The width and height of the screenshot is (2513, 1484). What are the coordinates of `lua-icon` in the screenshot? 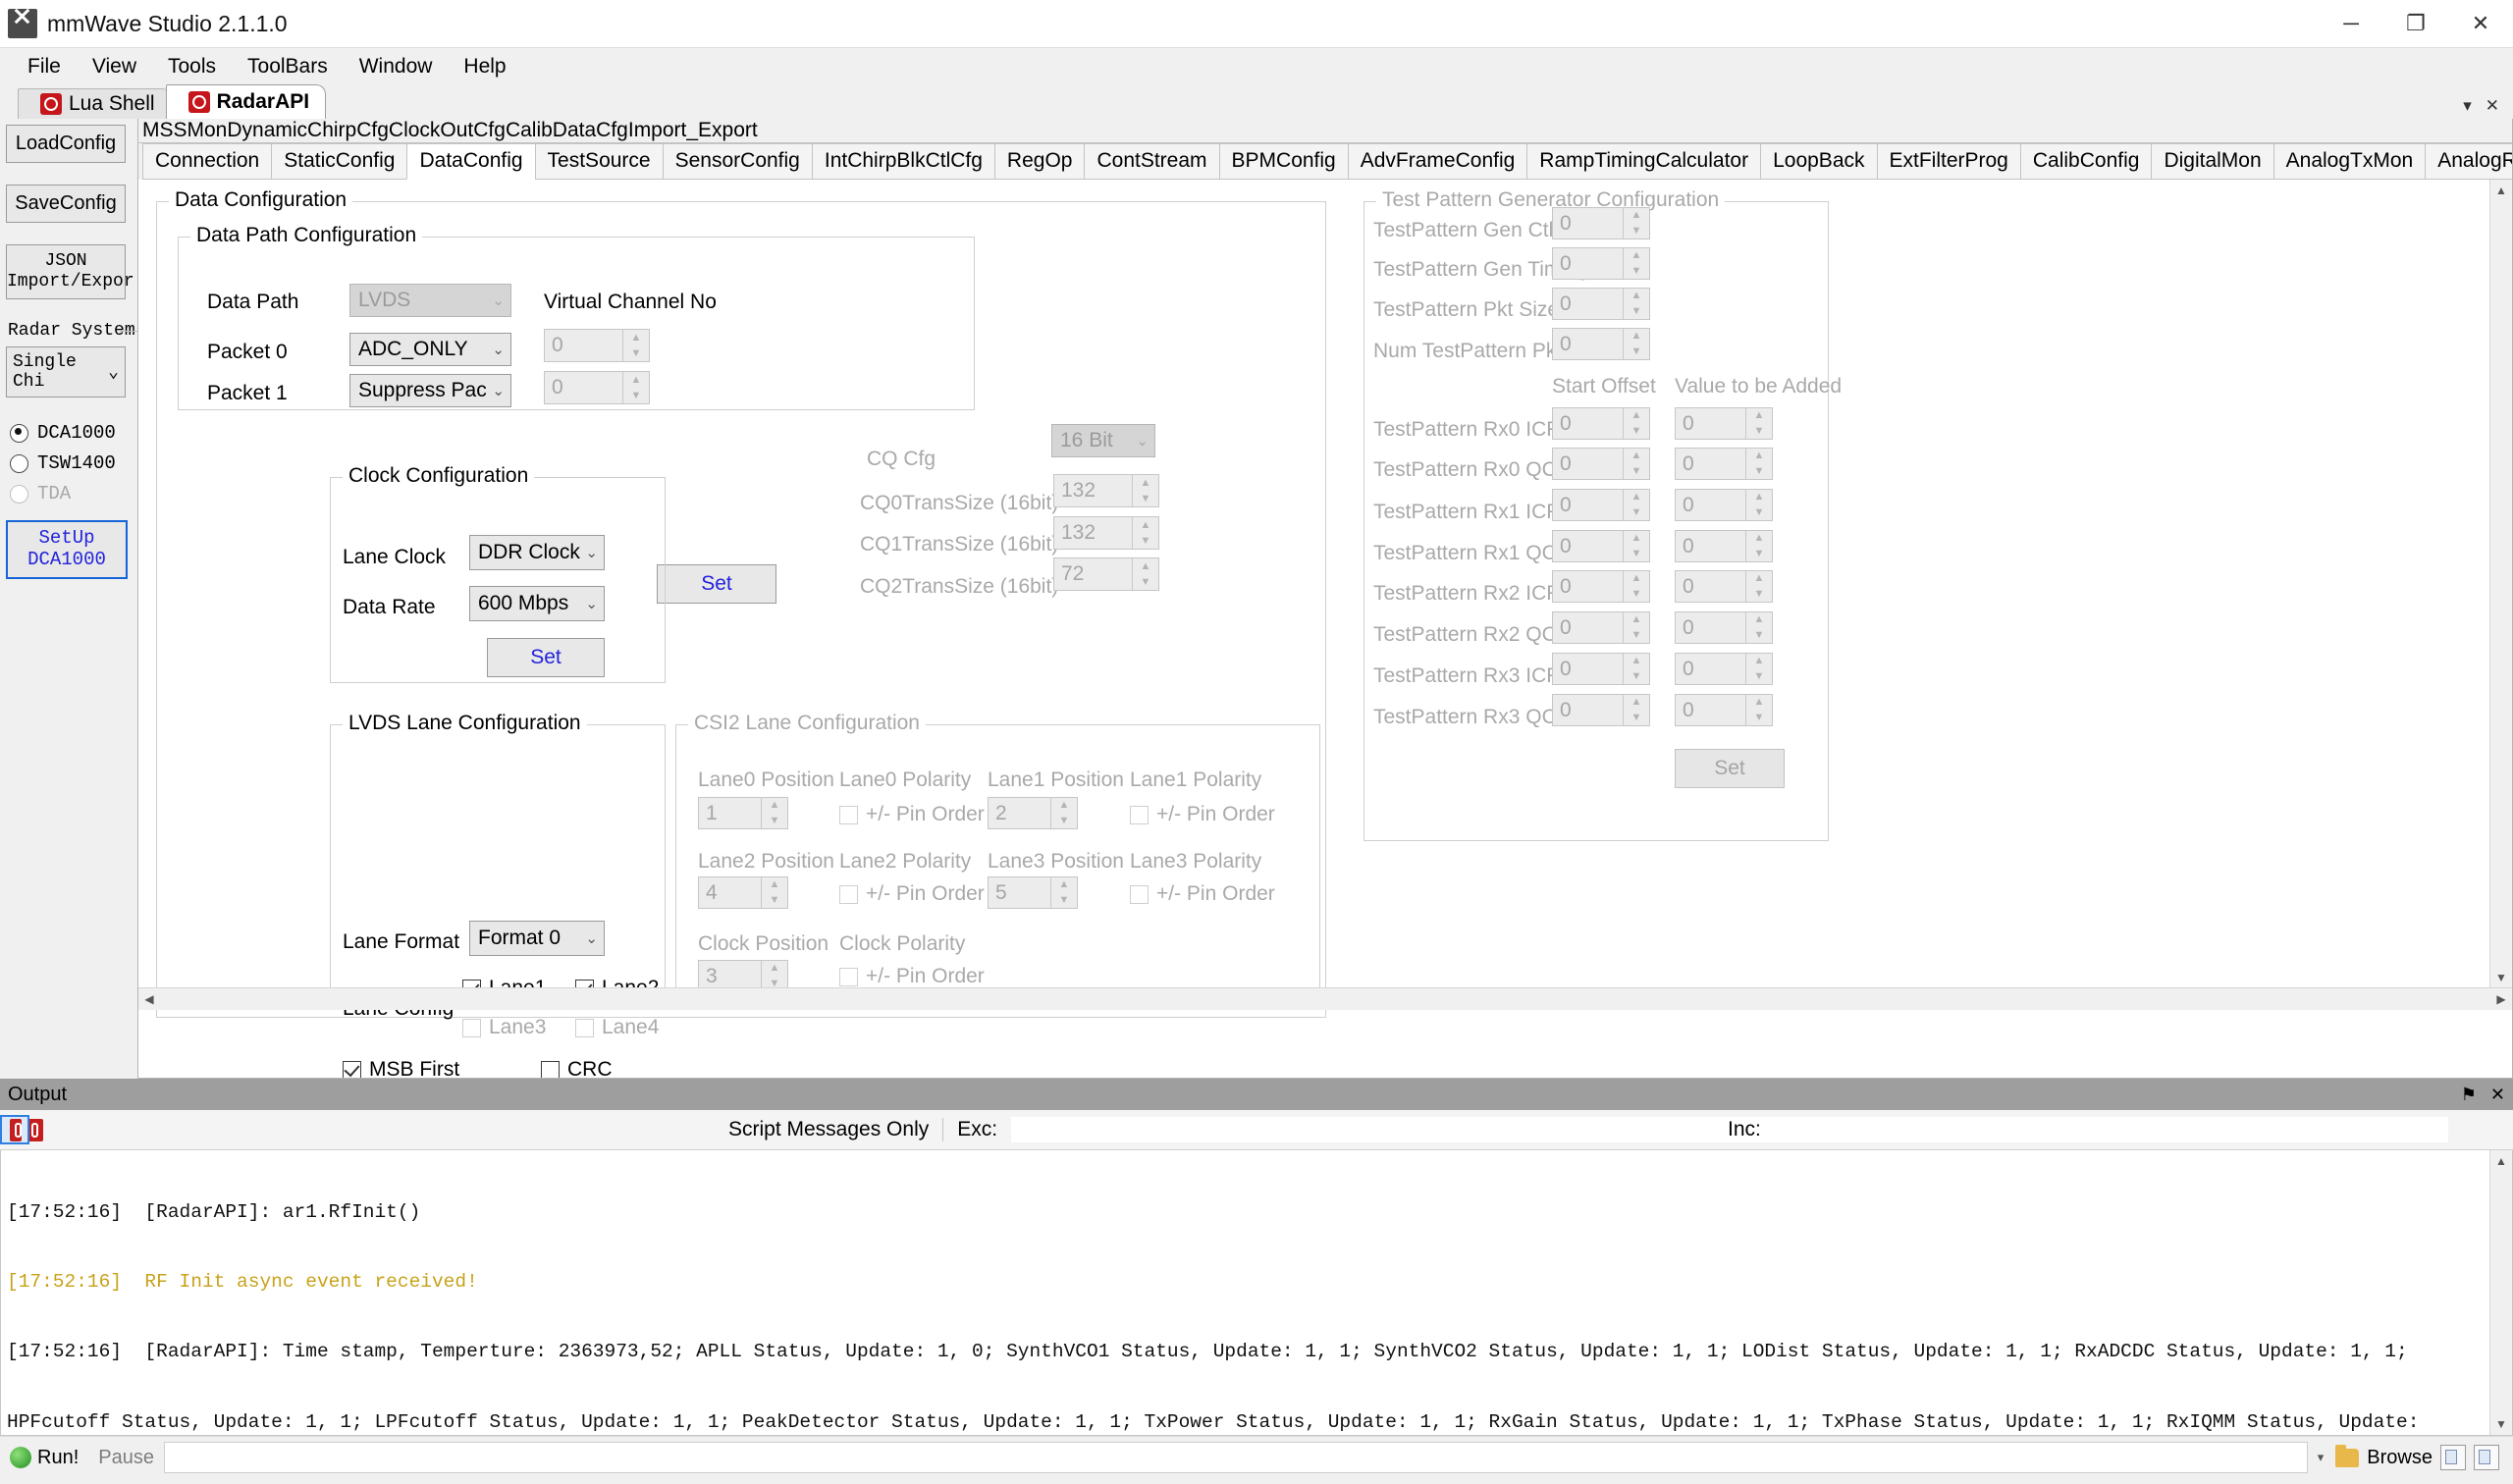 It's located at (51, 104).